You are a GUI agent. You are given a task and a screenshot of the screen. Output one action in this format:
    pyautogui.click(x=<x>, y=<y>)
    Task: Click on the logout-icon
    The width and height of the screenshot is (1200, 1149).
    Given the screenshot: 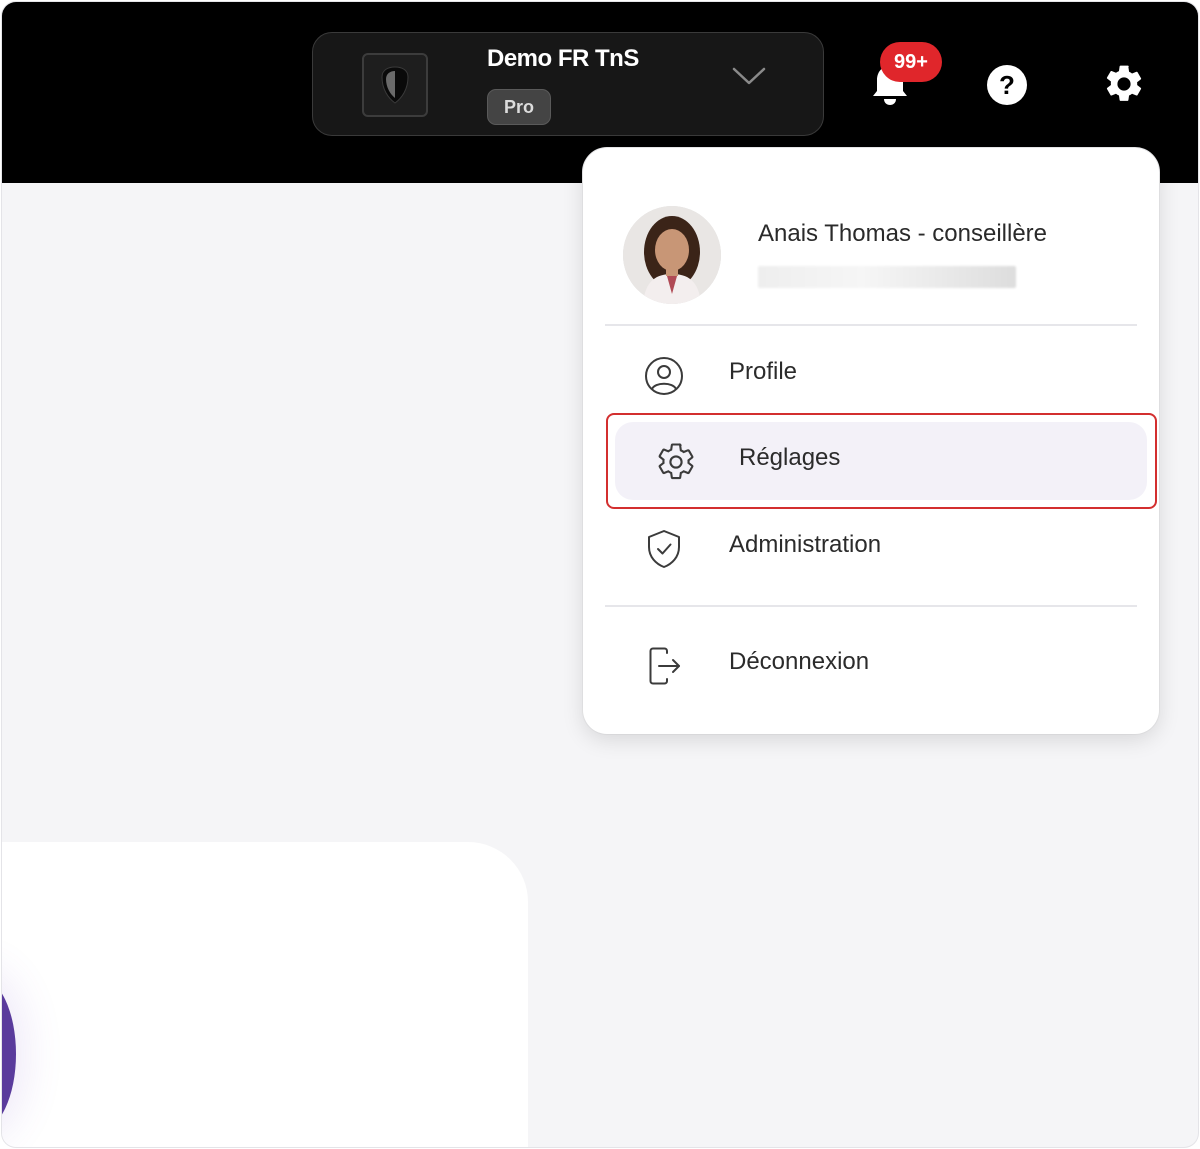 What is the action you would take?
    pyautogui.click(x=664, y=666)
    